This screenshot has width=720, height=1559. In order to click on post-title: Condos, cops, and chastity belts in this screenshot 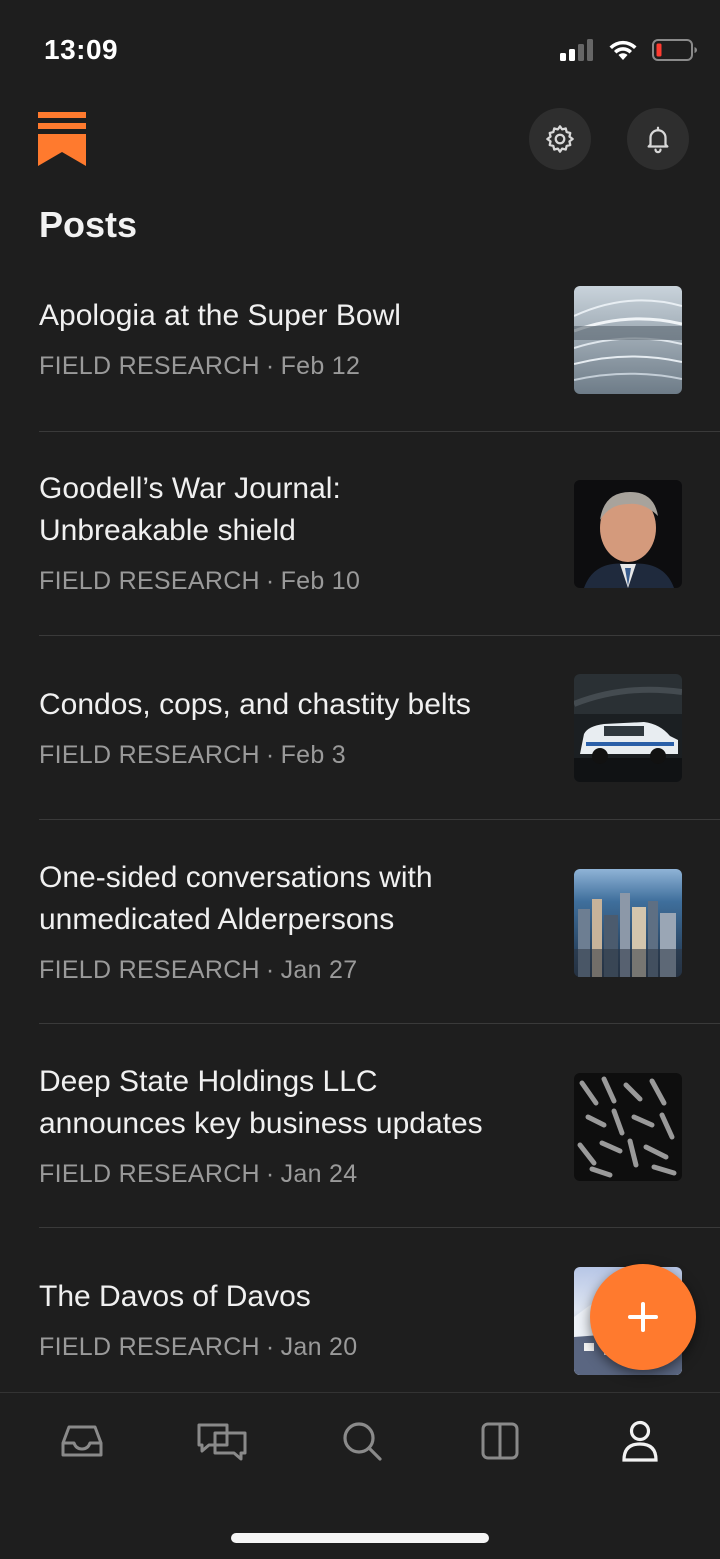, I will do `click(289, 705)`.